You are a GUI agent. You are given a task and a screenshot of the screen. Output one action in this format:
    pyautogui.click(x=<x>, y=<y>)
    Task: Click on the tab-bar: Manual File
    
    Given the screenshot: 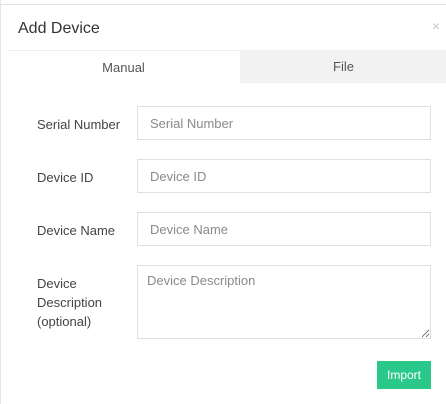 What is the action you would take?
    pyautogui.click(x=226, y=66)
    